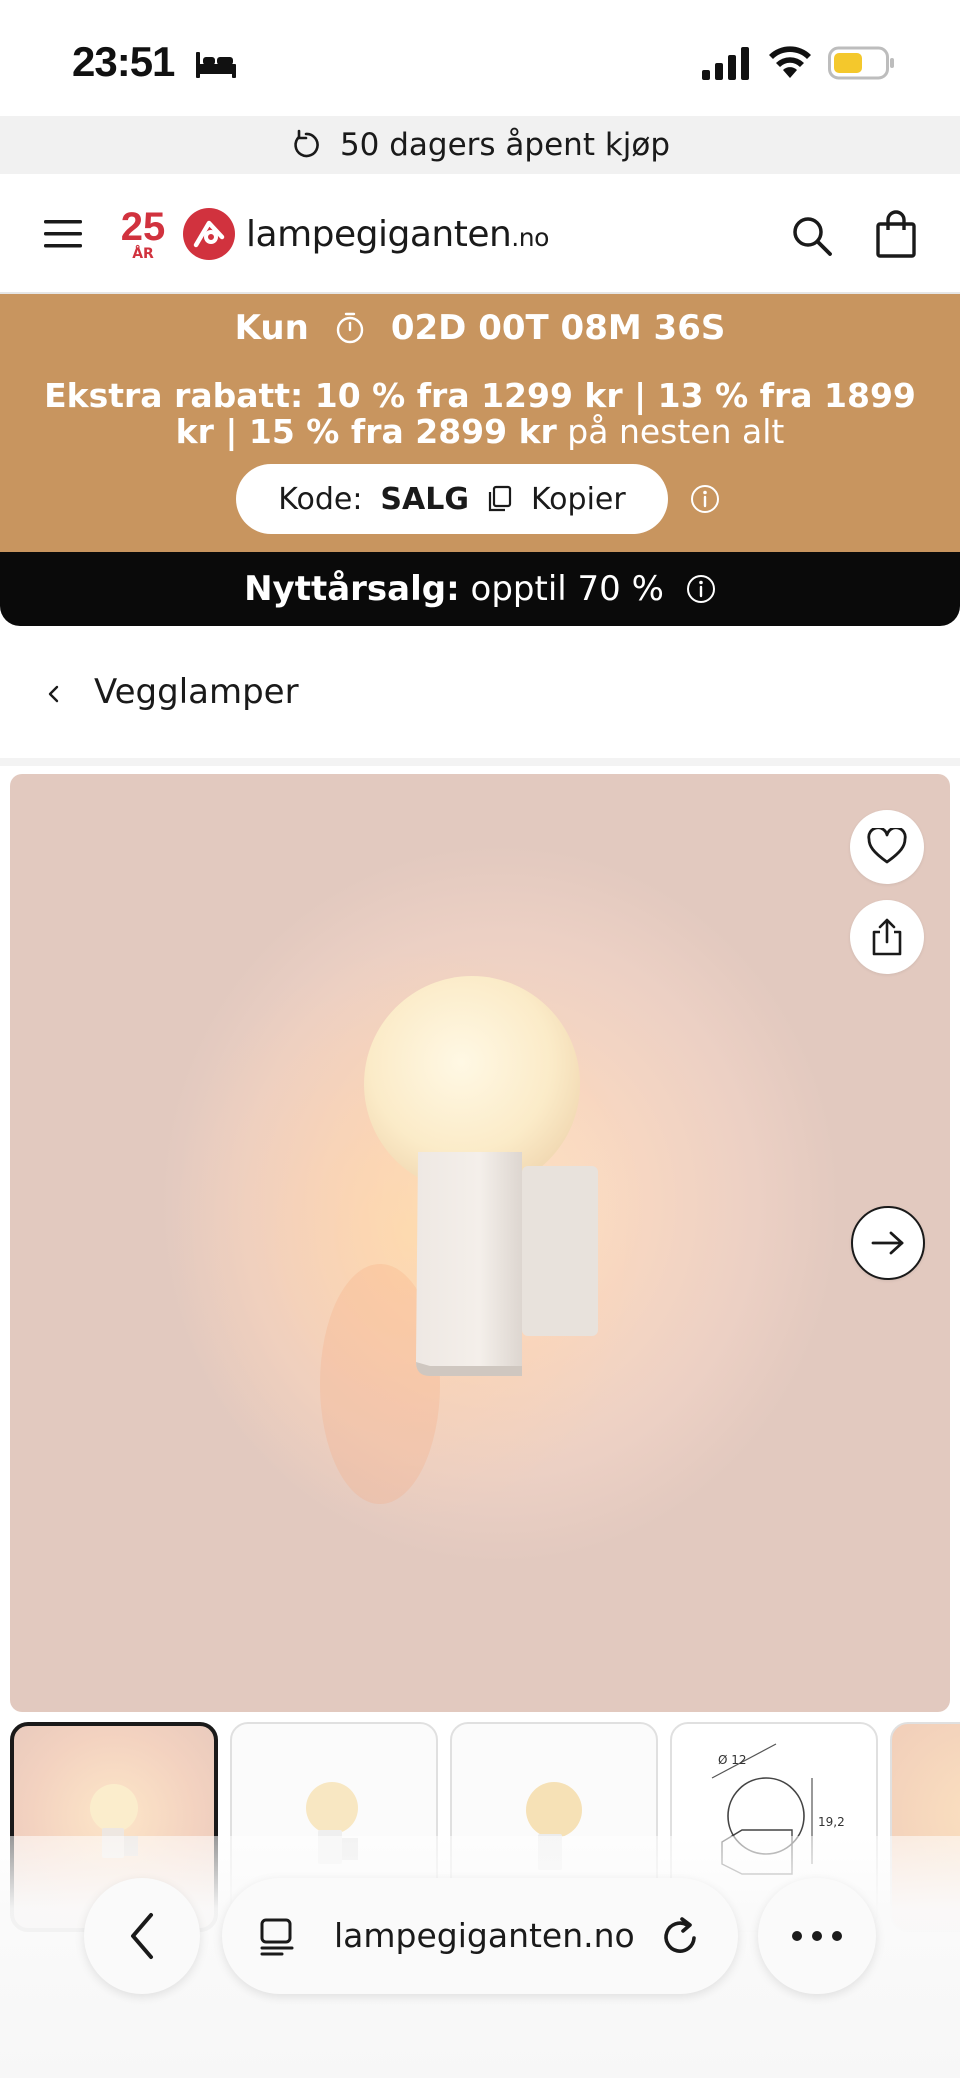  I want to click on url-text: lampegiganten.no, so click(484, 1935).